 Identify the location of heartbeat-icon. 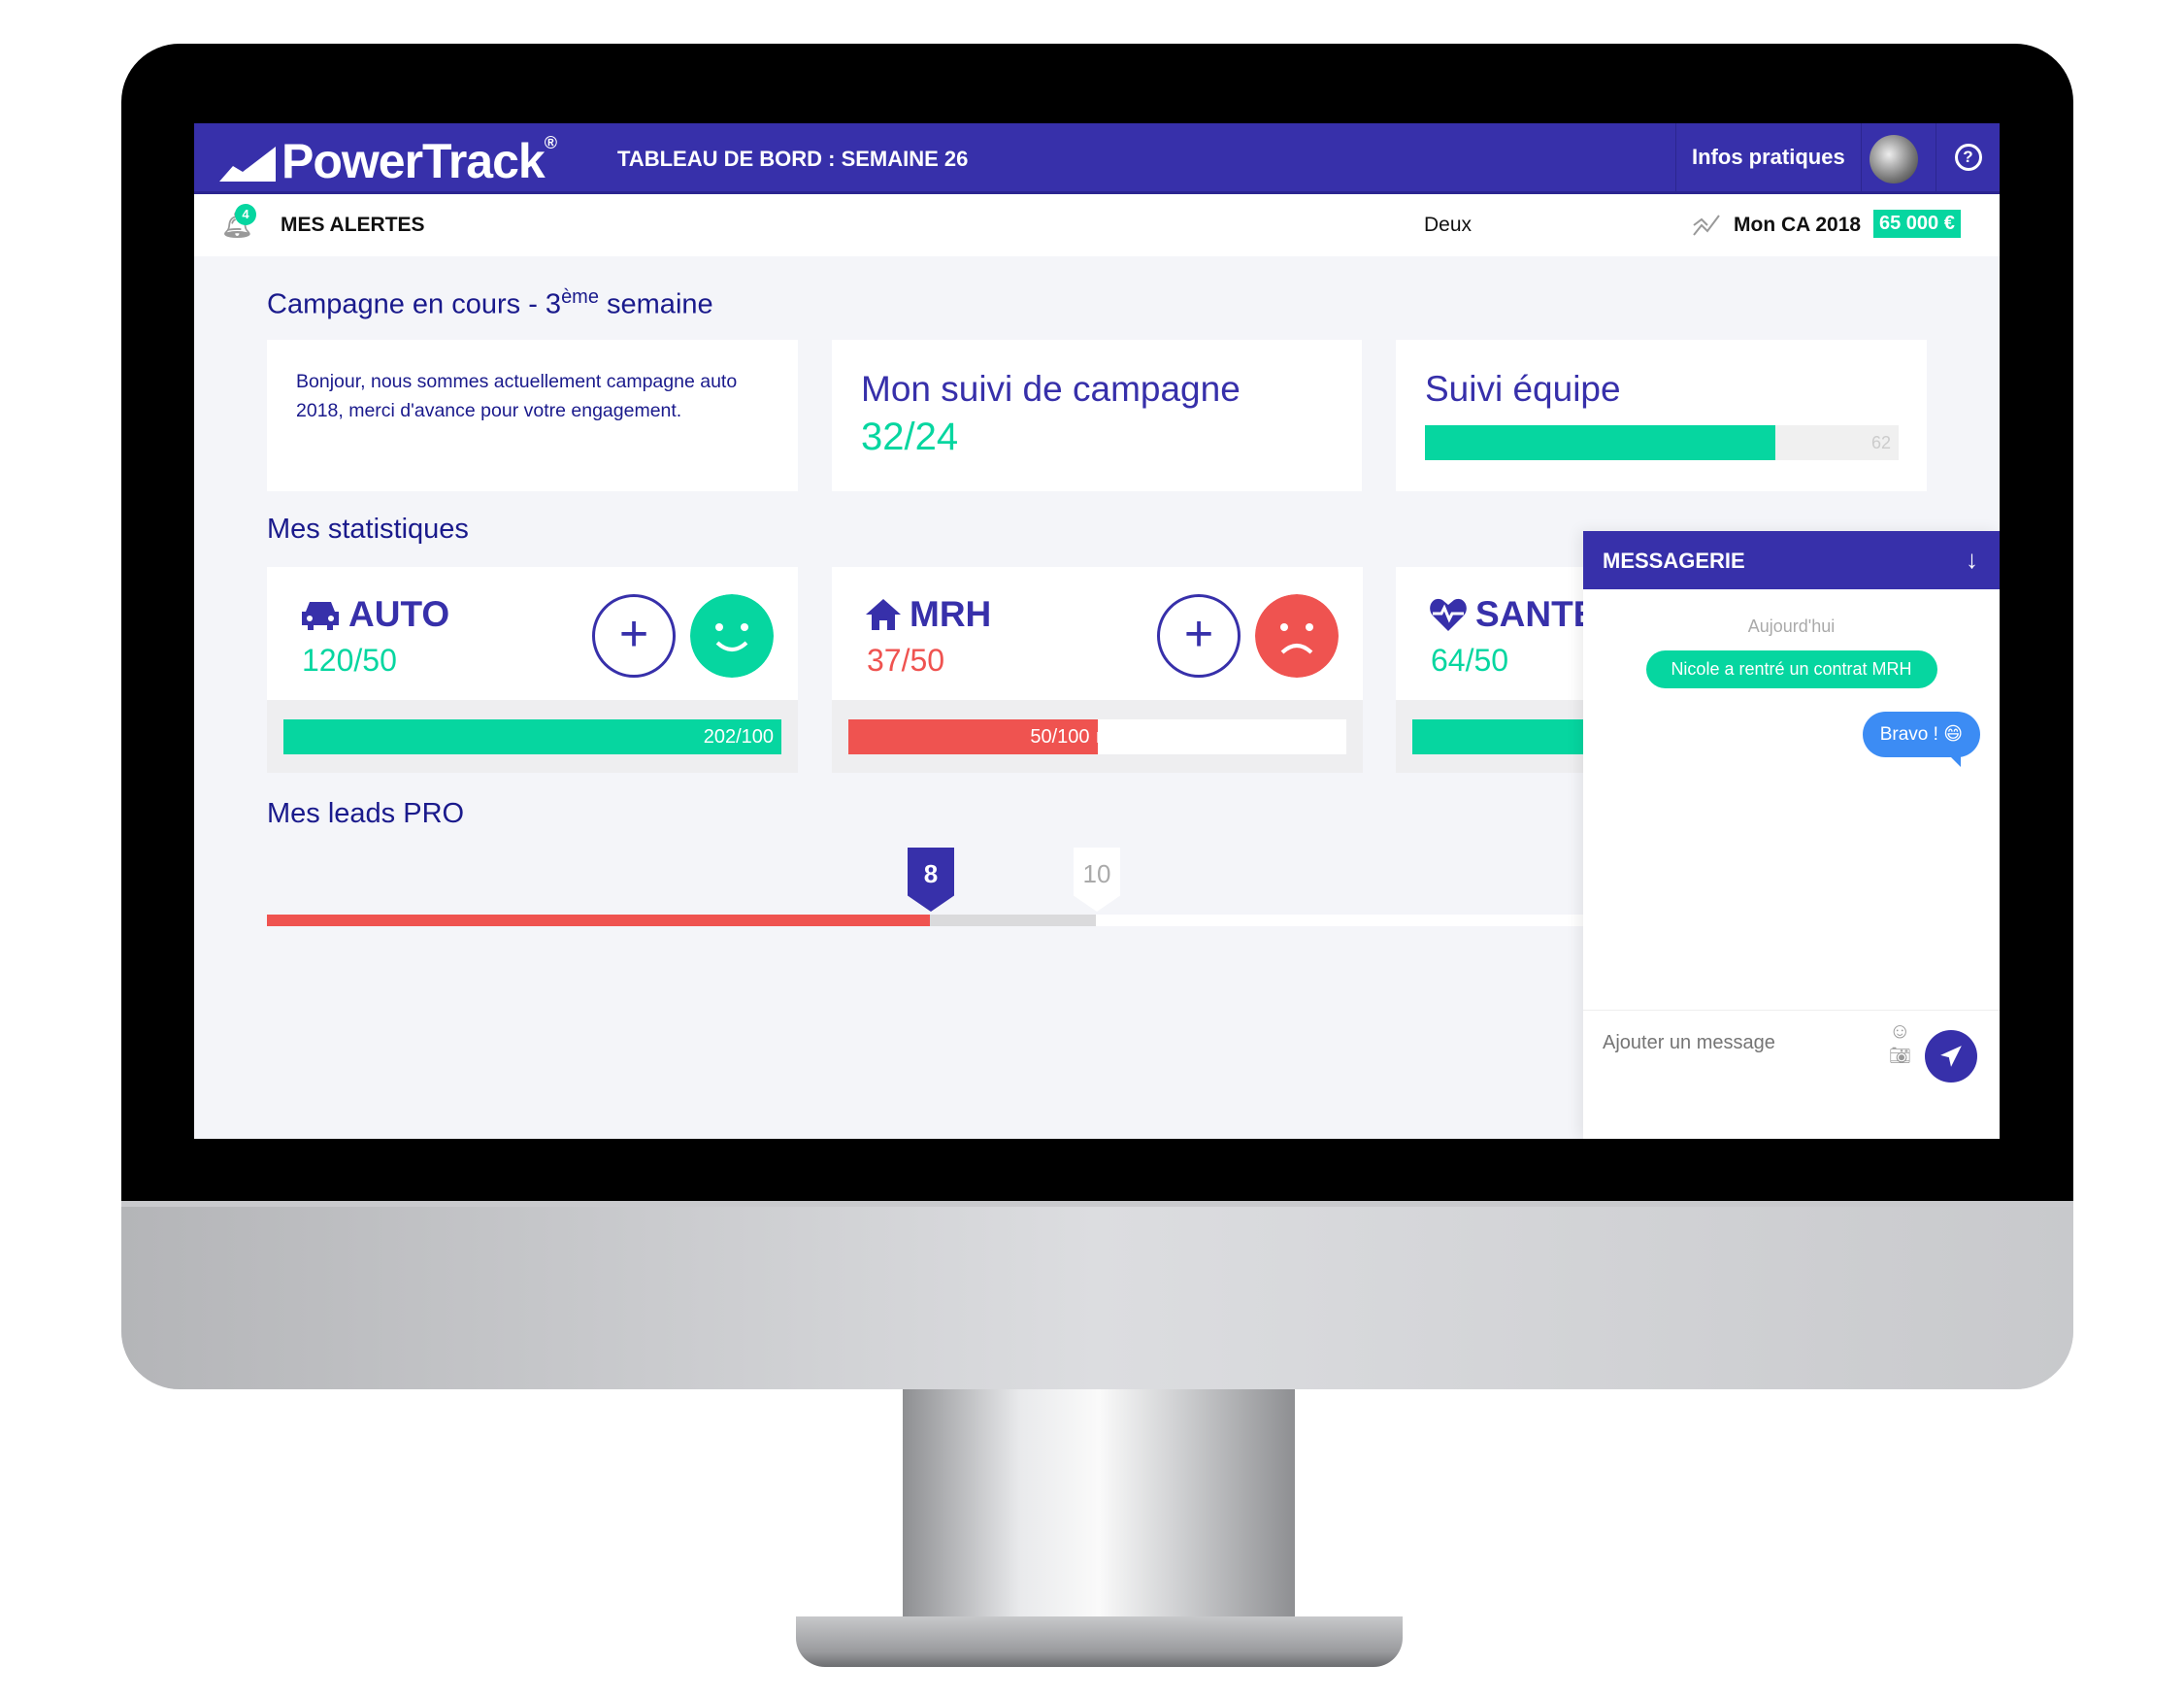
(1448, 614).